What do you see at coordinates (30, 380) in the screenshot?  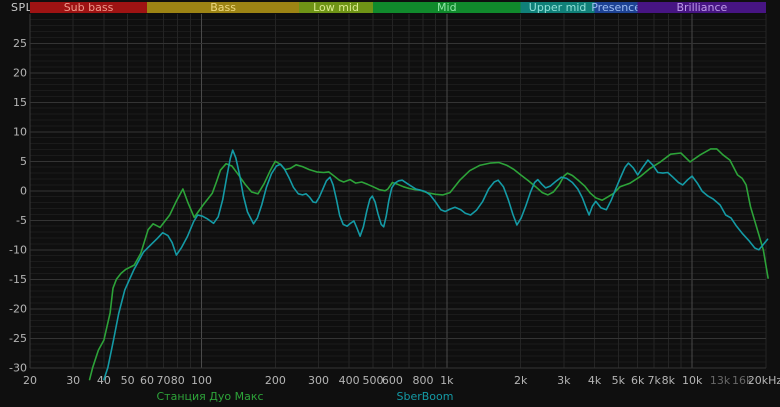 I see `x-tick-label: 20` at bounding box center [30, 380].